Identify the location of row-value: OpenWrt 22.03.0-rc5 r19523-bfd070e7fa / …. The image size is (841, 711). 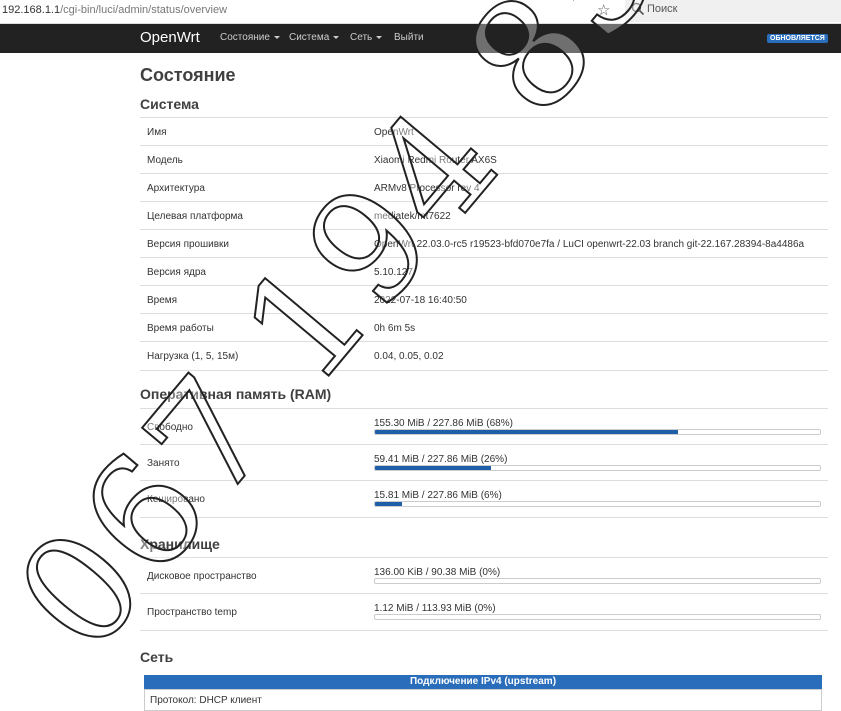
(589, 244).